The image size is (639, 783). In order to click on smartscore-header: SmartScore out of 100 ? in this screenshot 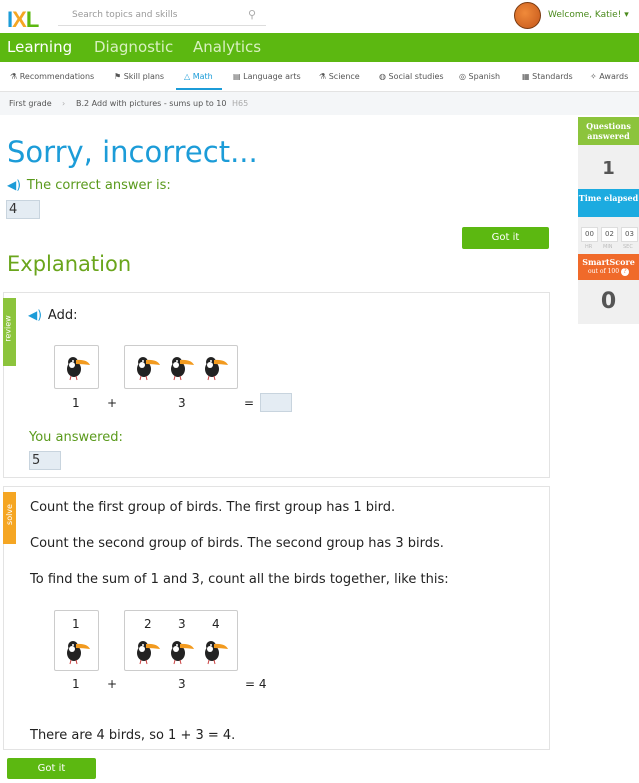, I will do `click(608, 267)`.